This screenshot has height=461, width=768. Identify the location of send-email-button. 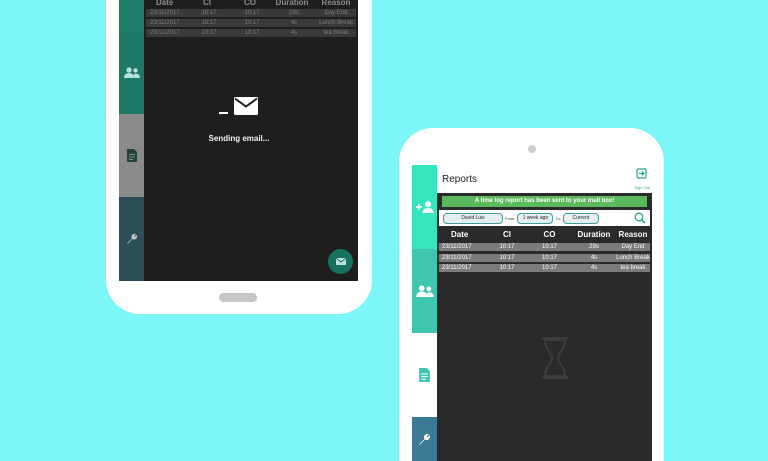
(340, 261).